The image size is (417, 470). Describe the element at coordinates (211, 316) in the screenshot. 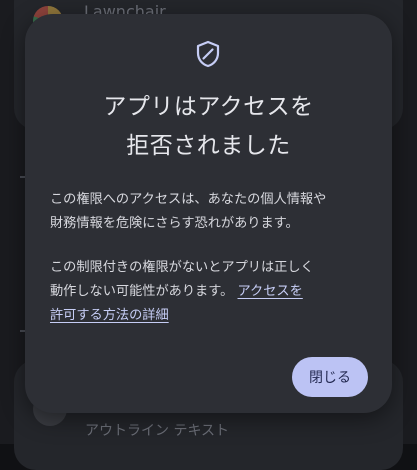

I see `message-line: 許可する方法の詳細` at that location.